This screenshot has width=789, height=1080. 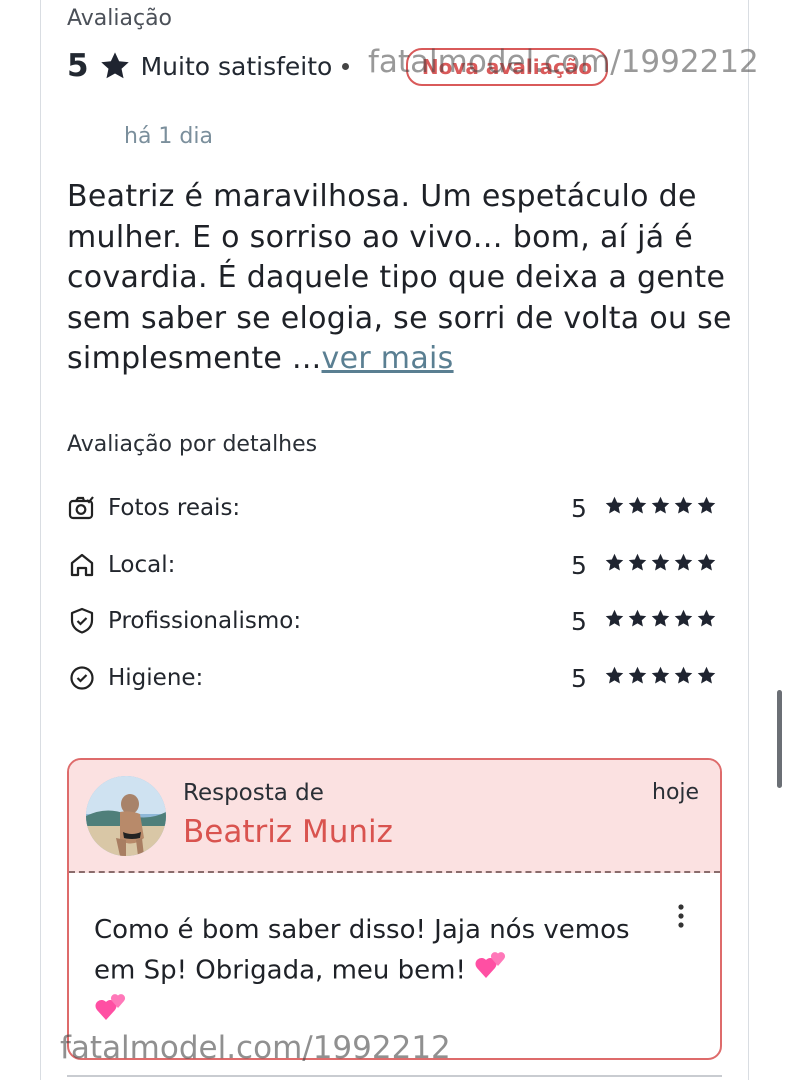 What do you see at coordinates (676, 792) in the screenshot?
I see `reply-time: hoje` at bounding box center [676, 792].